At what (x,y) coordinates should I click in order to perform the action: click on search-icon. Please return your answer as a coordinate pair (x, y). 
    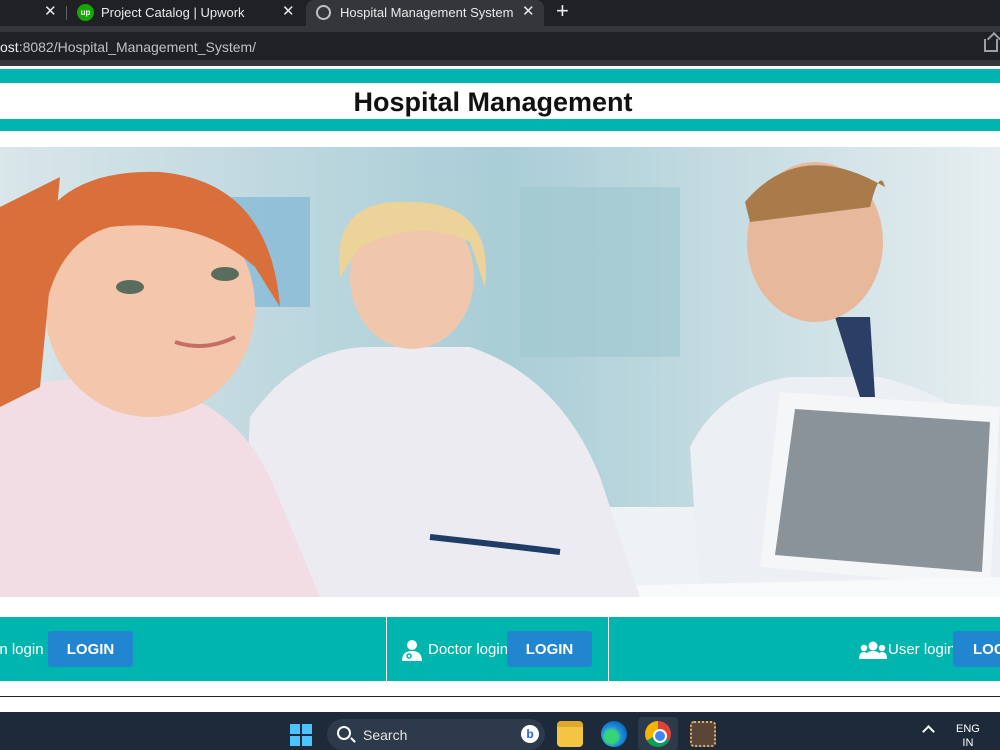
    Looking at the image, I should click on (344, 733).